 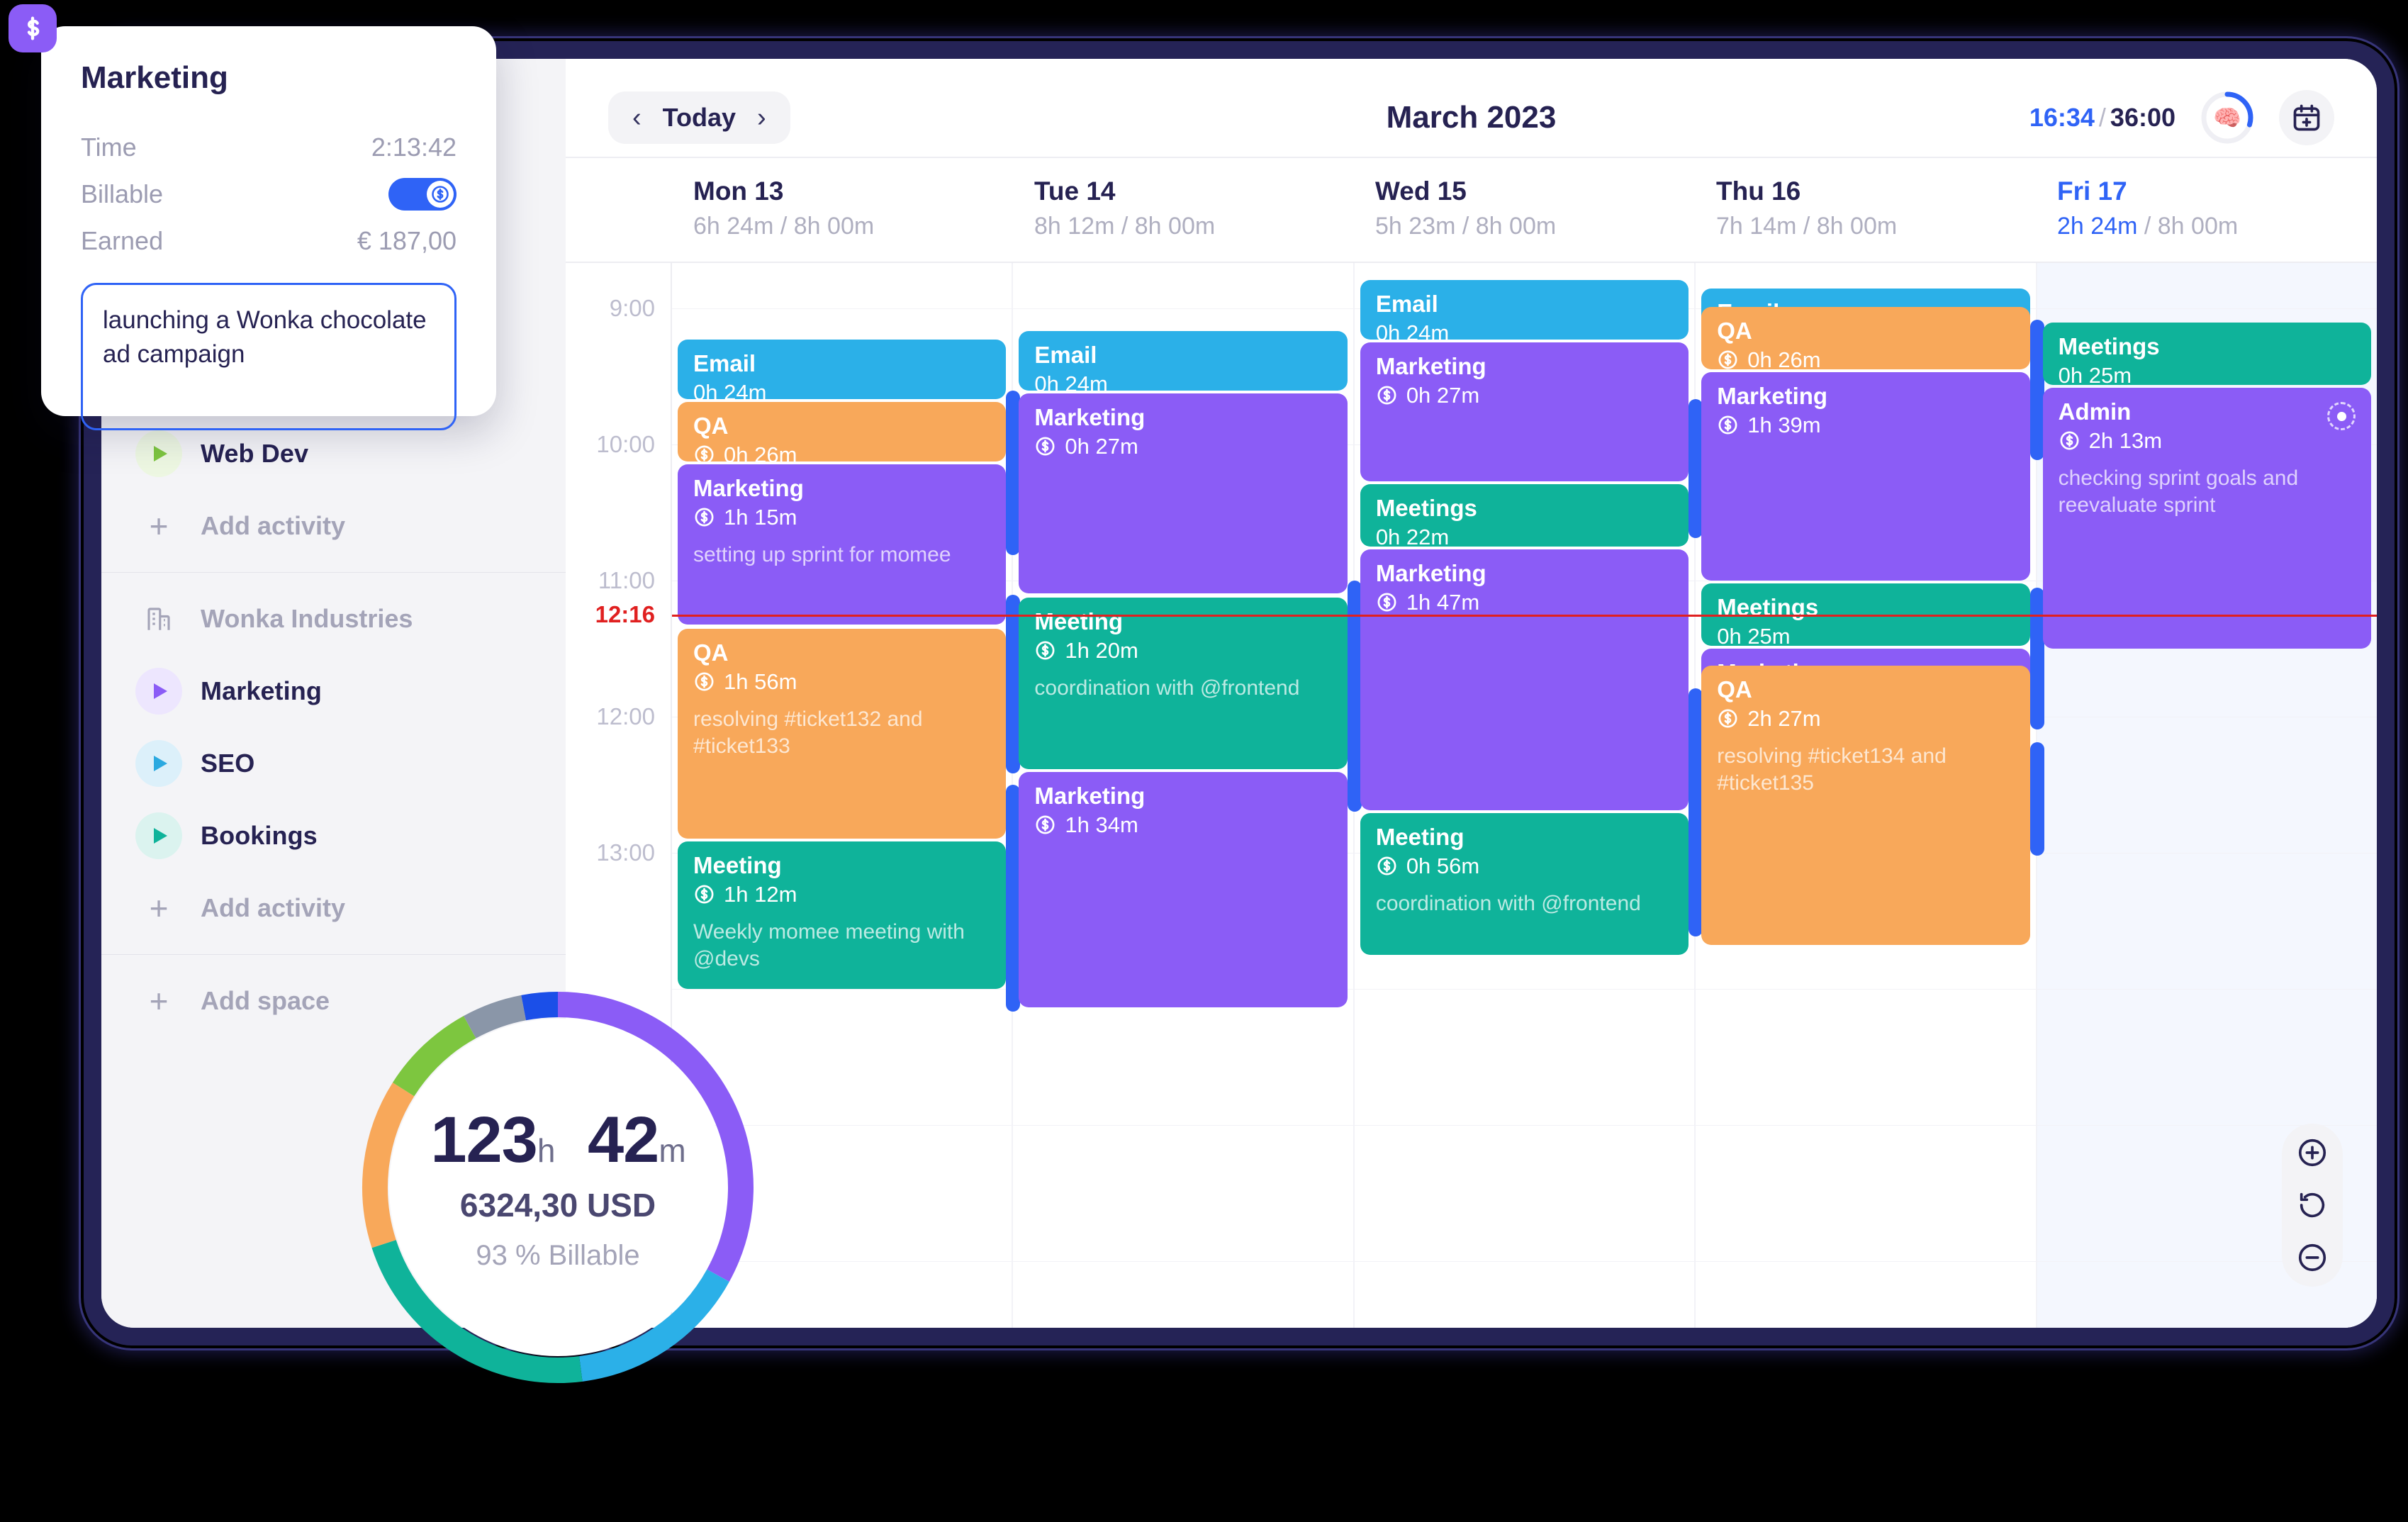 What do you see at coordinates (2095, 411) in the screenshot?
I see `event-title: Admin` at bounding box center [2095, 411].